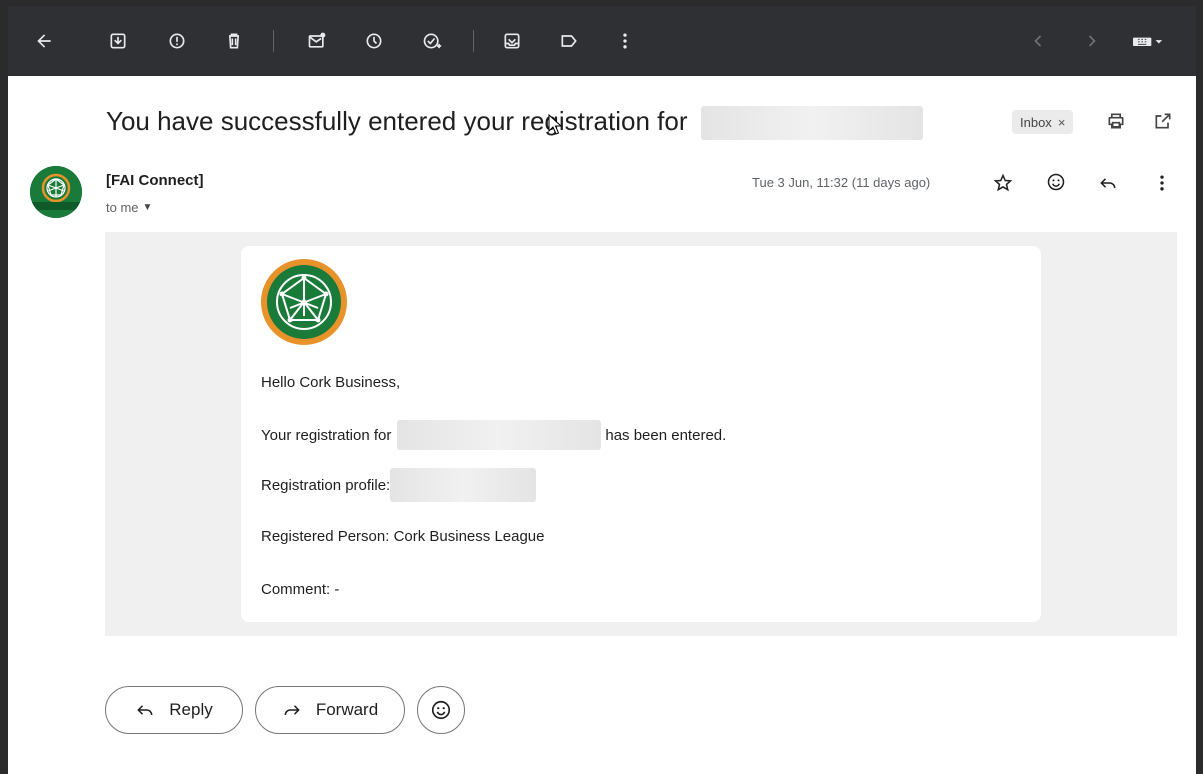 Image resolution: width=1203 pixels, height=774 pixels. I want to click on message-more-icon, so click(1162, 183).